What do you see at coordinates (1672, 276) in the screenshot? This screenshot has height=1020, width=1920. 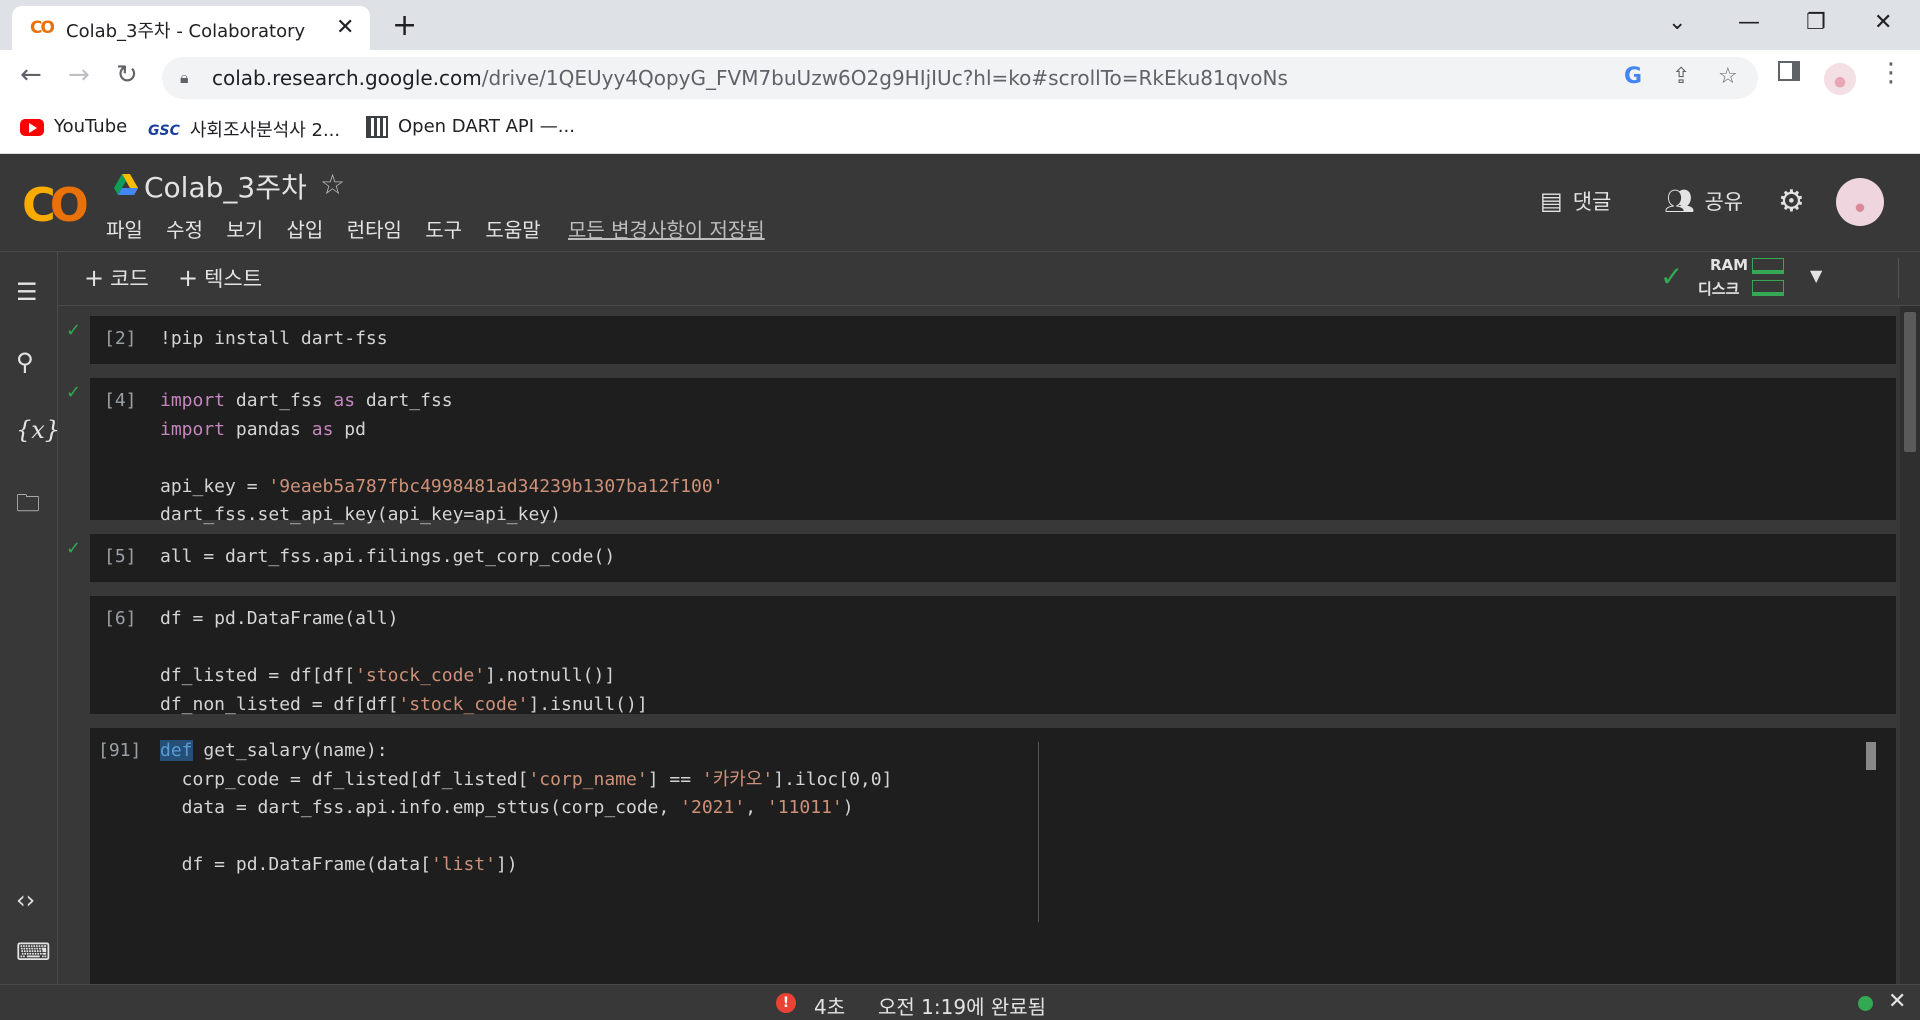 I see `runtime-connected-check-icon: ✓` at bounding box center [1672, 276].